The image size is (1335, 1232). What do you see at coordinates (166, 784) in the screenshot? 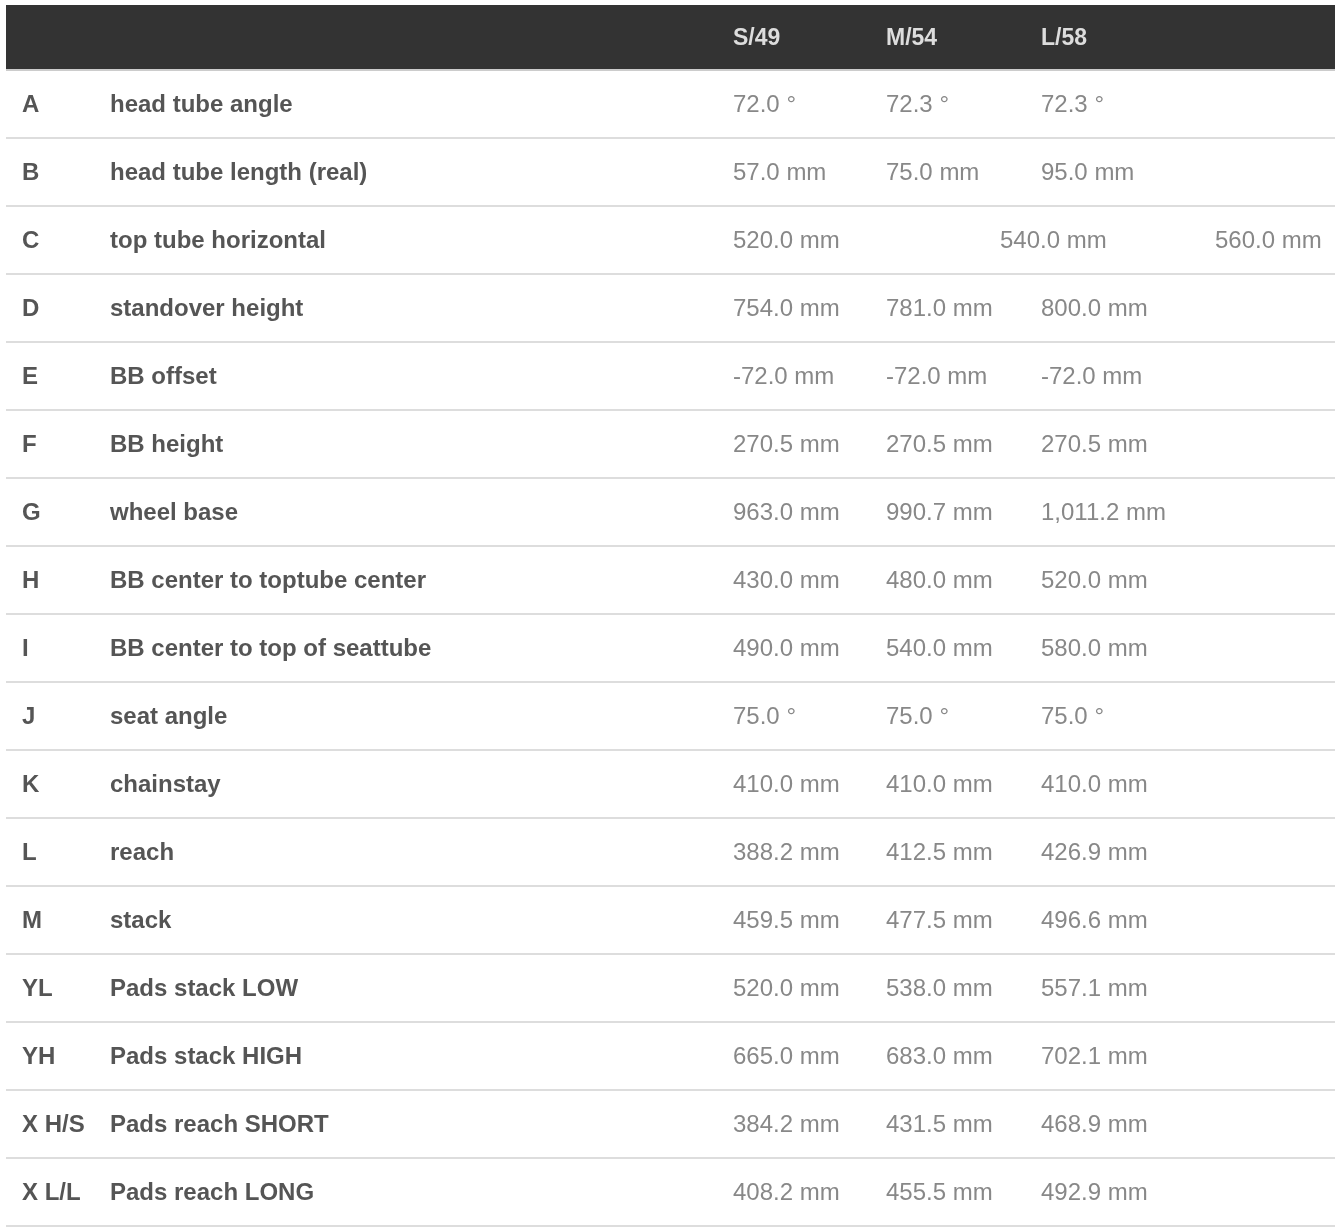
I see `row-label: chainstay` at bounding box center [166, 784].